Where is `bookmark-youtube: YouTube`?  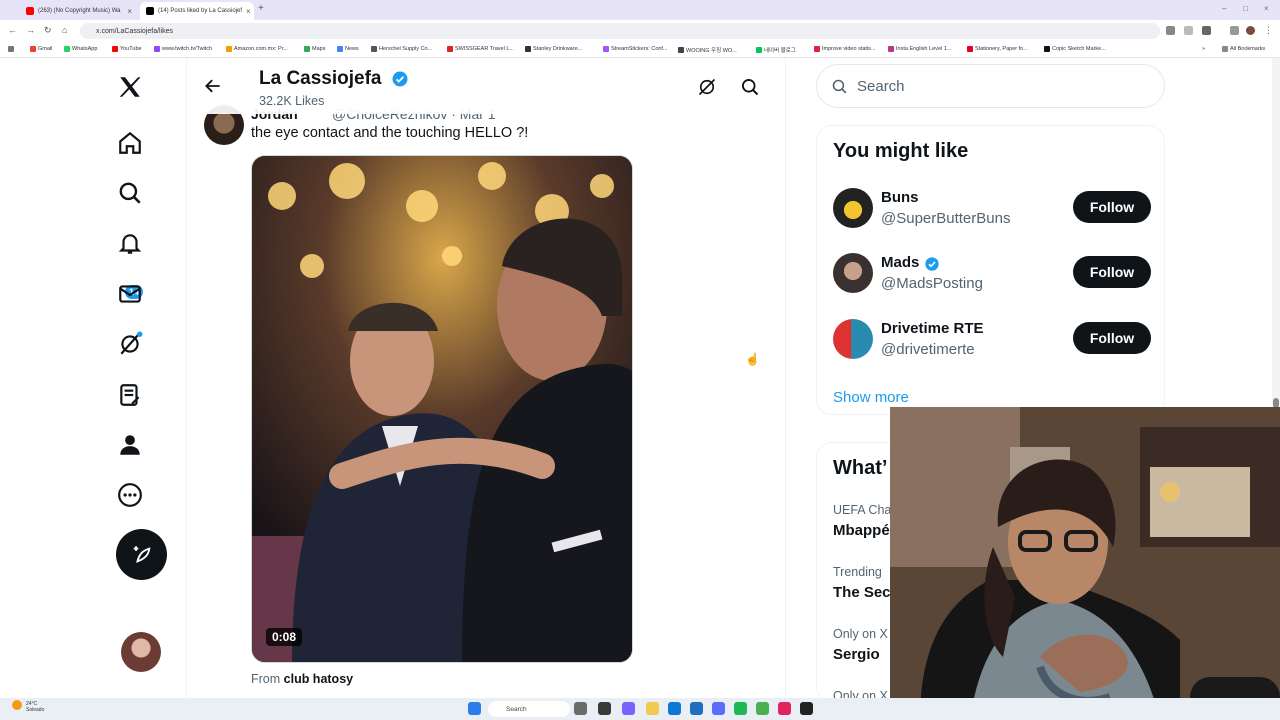
bookmark-youtube: YouTube is located at coordinates (127, 49).